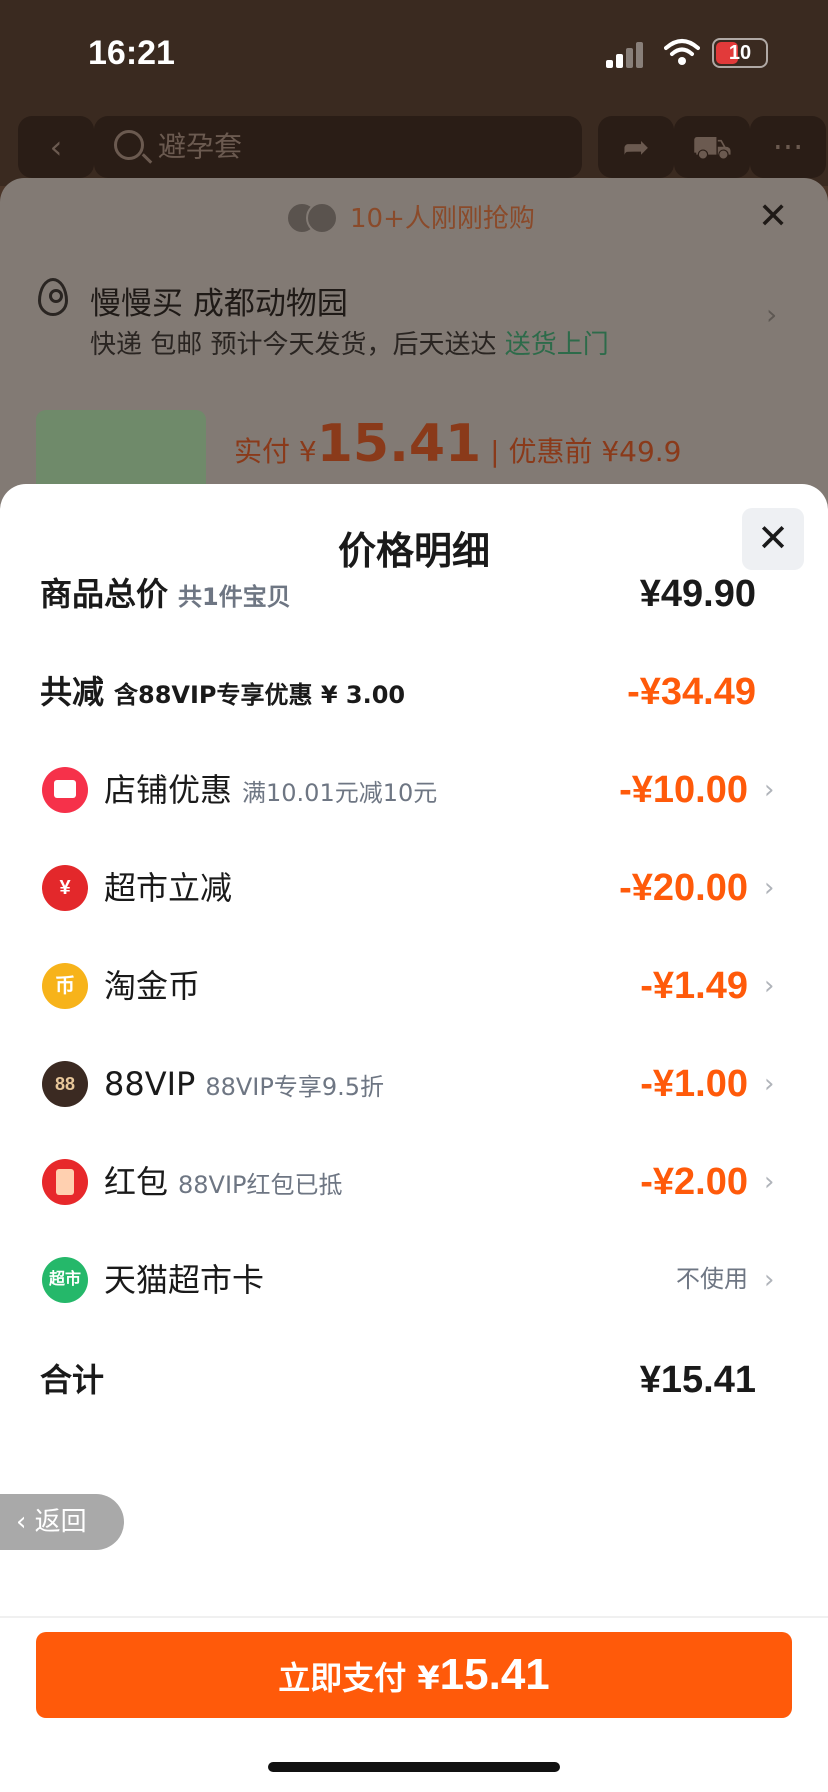 This screenshot has height=1792, width=828. Describe the element at coordinates (414, 986) in the screenshot. I see `row-taojinbi: 币 淘金币 -¥1.49 ›` at that location.